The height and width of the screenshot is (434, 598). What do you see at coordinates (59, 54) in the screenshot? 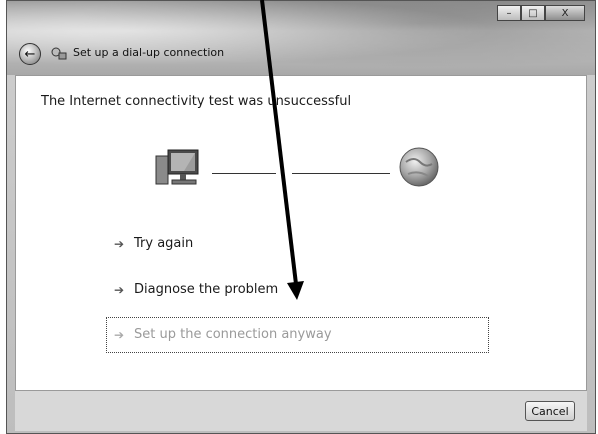
I see `network-wizard-icon` at bounding box center [59, 54].